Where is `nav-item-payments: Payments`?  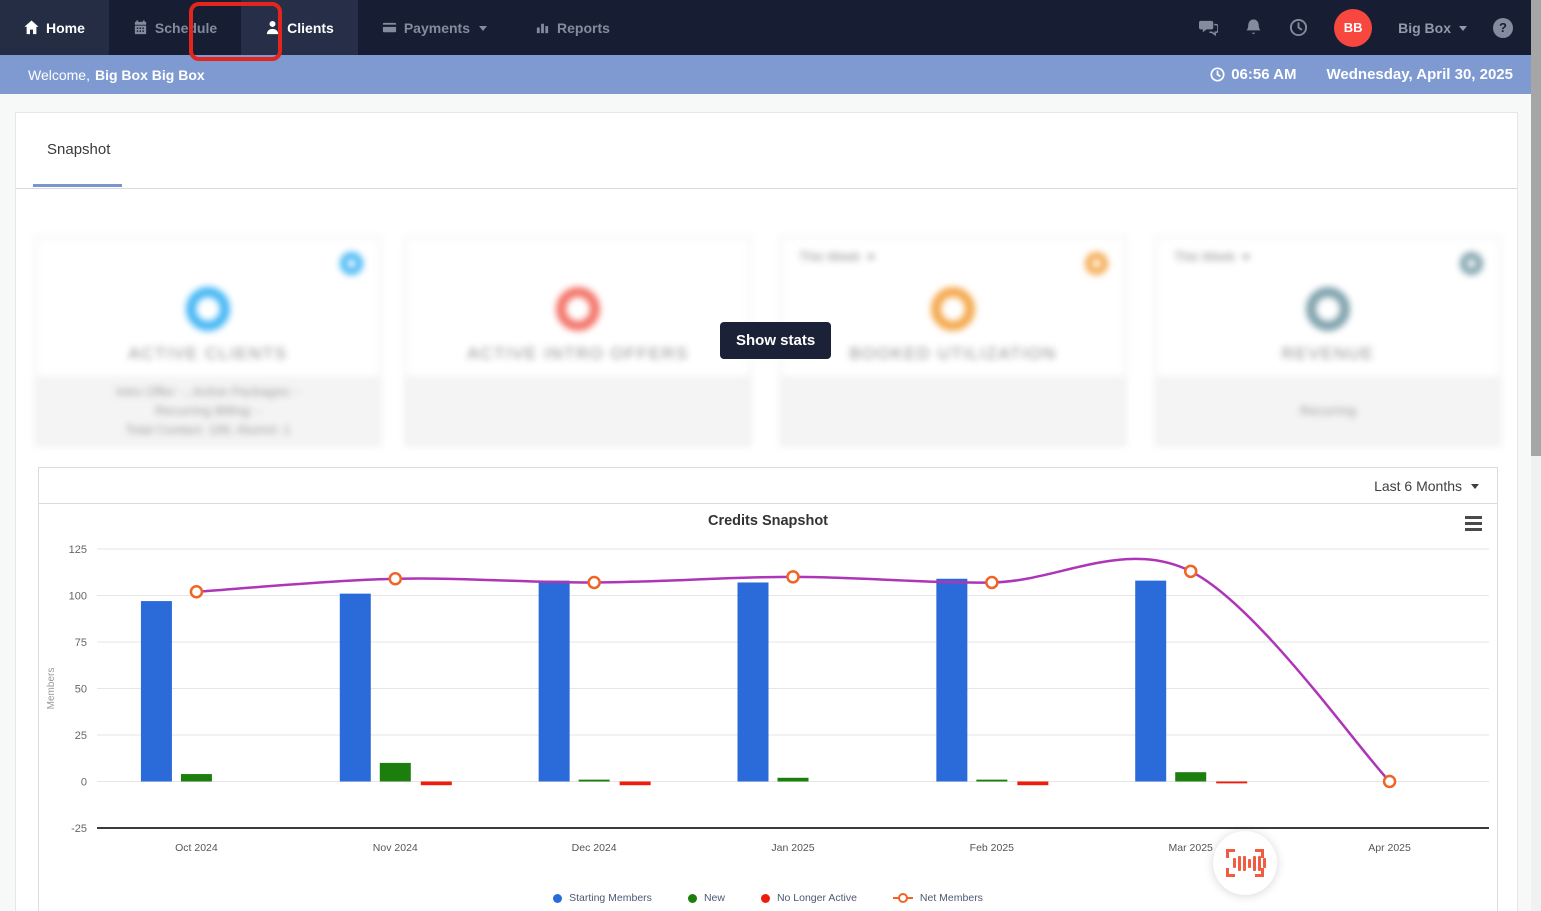
nav-item-payments: Payments is located at coordinates (434, 27).